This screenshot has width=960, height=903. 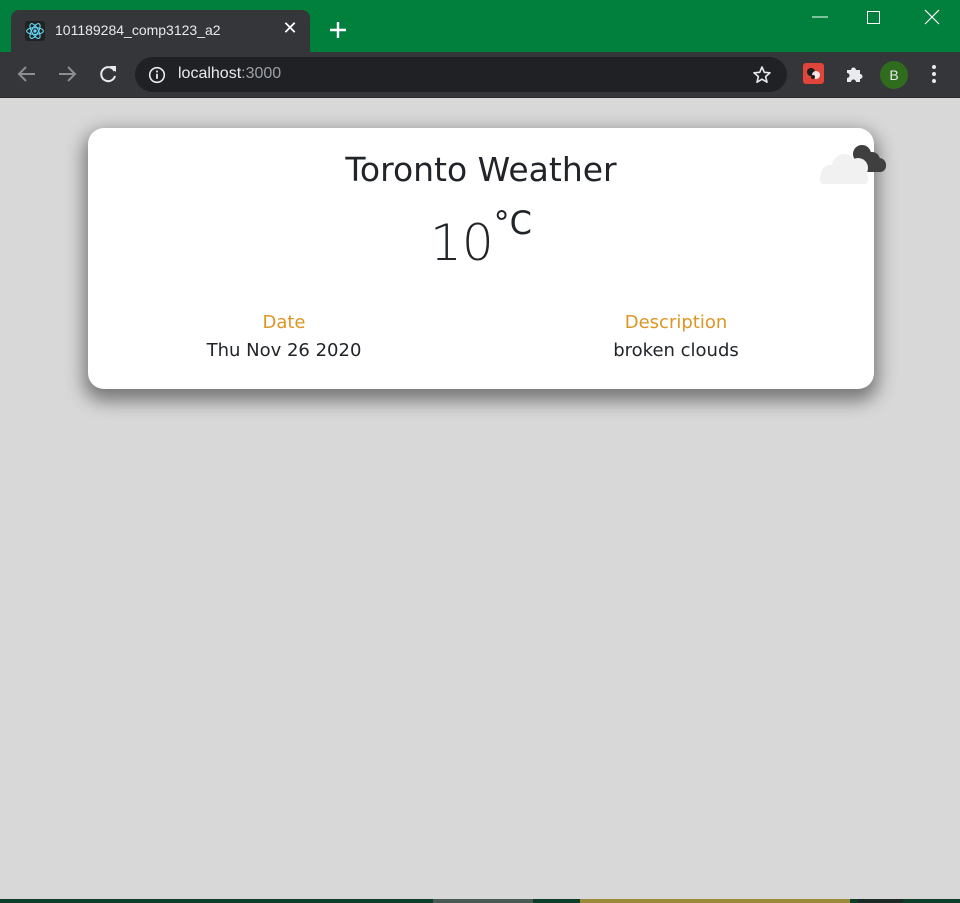 I want to click on react-icon, so click(x=35, y=31).